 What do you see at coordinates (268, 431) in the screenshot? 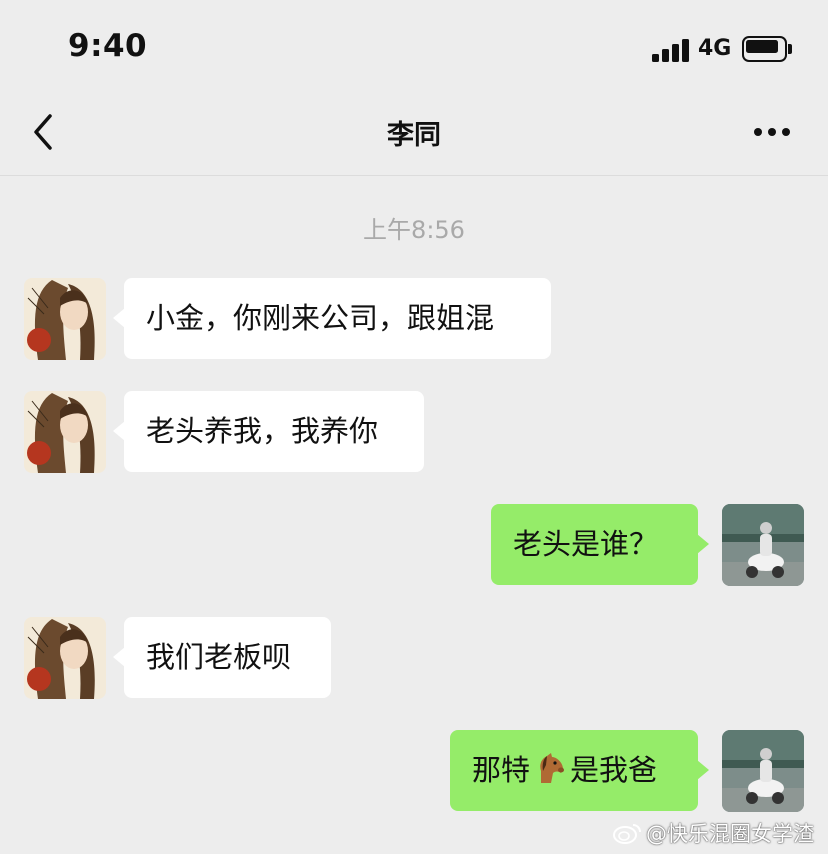
I see `message-bubble-incoming: 老头养我，我养你` at bounding box center [268, 431].